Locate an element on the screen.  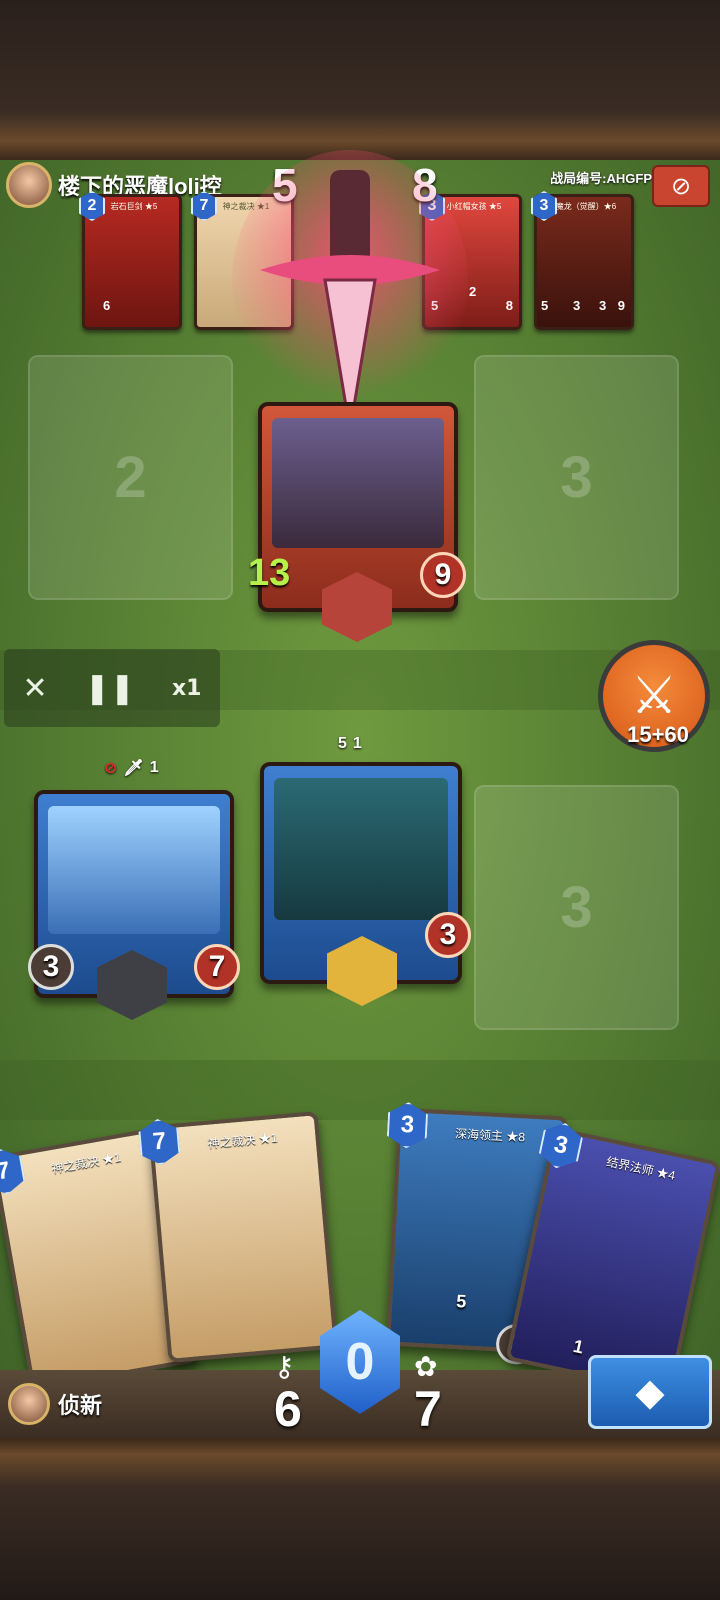
eye-off-icon: ⊘ is located at coordinates (681, 186).